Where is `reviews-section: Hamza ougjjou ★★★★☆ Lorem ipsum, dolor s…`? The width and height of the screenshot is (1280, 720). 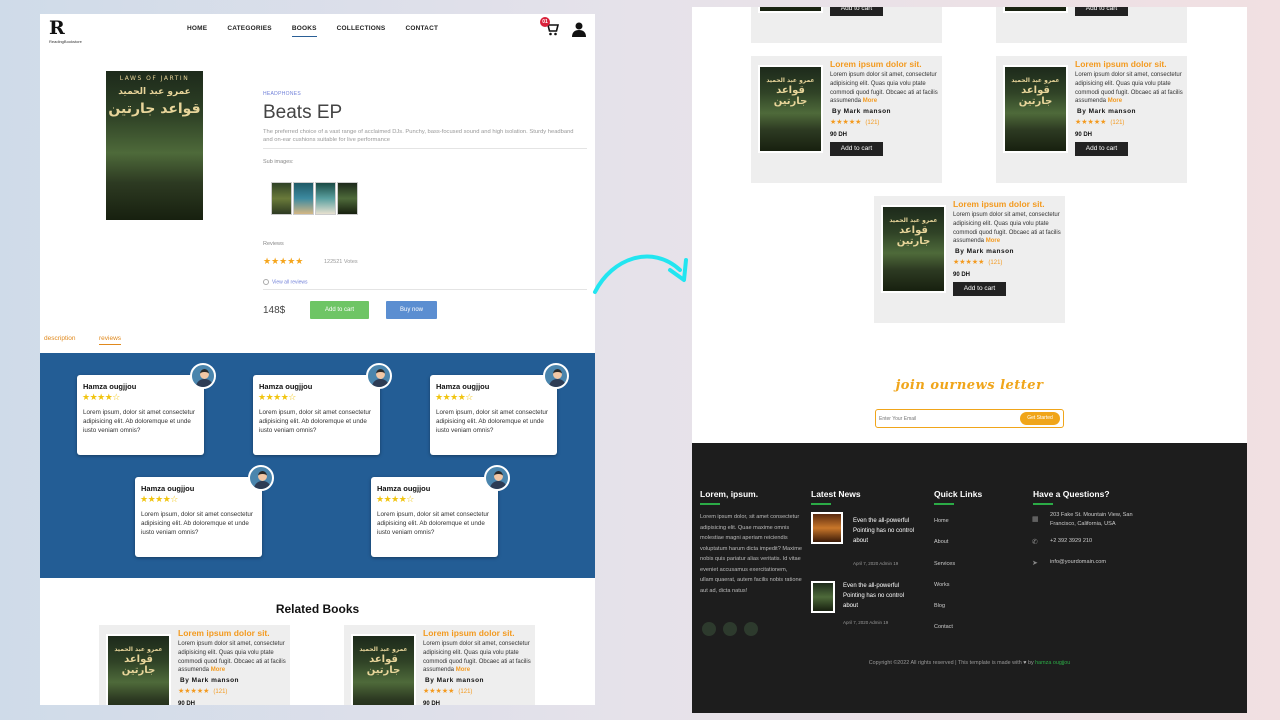 reviews-section: Hamza ougjjou ★★★★☆ Lorem ipsum, dolor s… is located at coordinates (317, 465).